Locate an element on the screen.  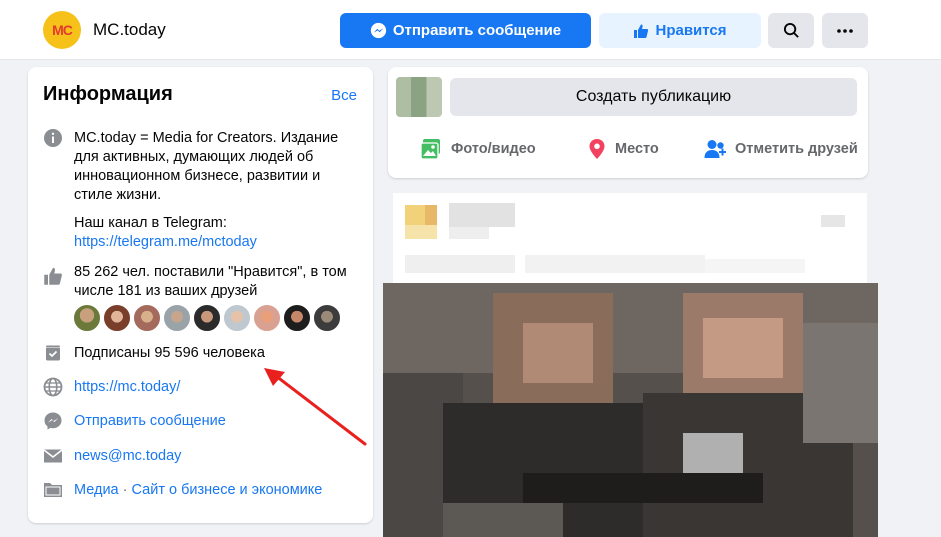
location-pin-icon is located at coordinates (597, 149).